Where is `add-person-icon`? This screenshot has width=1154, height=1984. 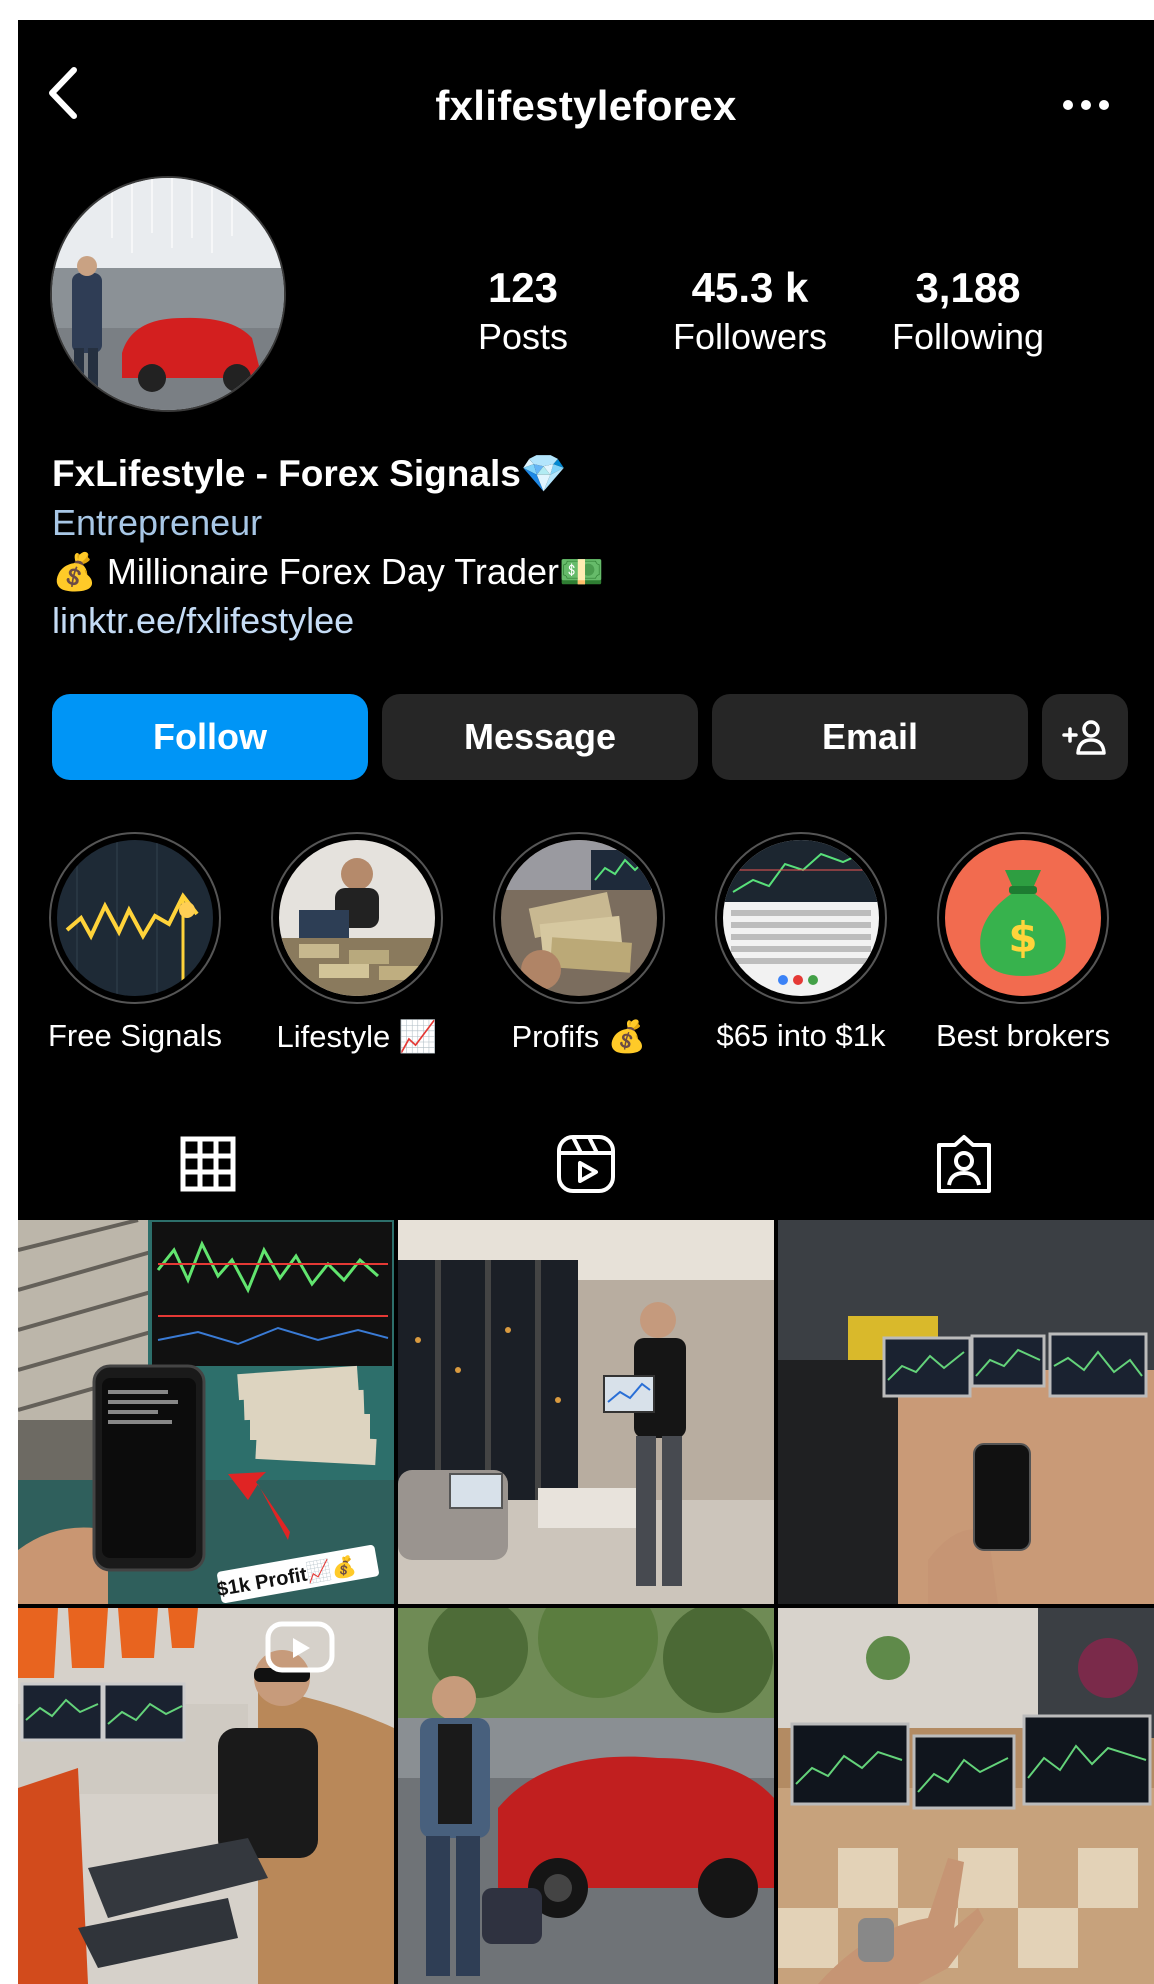
add-person-icon is located at coordinates (1084, 737).